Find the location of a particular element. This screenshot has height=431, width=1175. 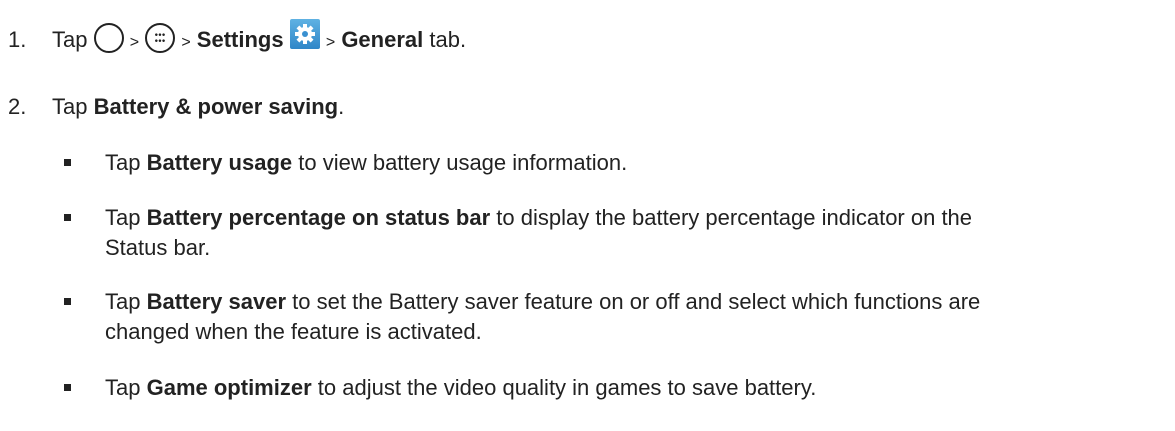

battery-usage-label: Battery usage is located at coordinates (219, 162).